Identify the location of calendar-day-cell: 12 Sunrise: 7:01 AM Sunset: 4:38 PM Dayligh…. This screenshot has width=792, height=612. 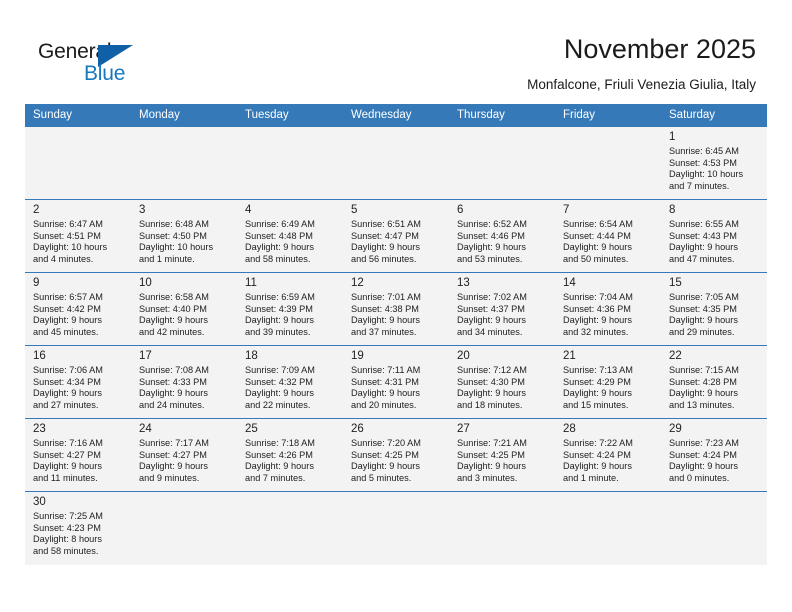
(396, 309).